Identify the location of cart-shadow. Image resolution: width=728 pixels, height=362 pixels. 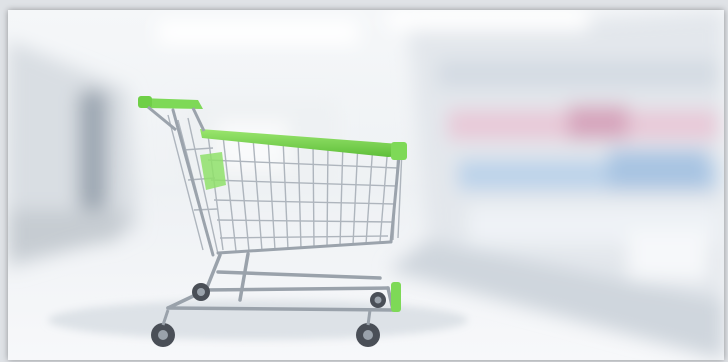
(258, 320).